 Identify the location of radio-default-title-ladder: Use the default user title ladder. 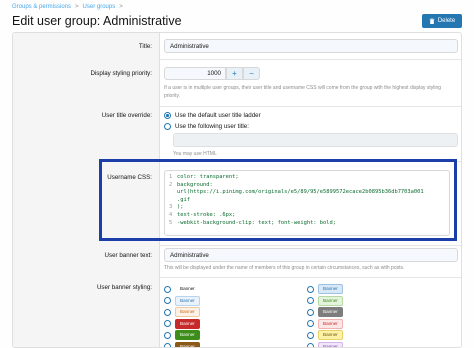
(212, 115).